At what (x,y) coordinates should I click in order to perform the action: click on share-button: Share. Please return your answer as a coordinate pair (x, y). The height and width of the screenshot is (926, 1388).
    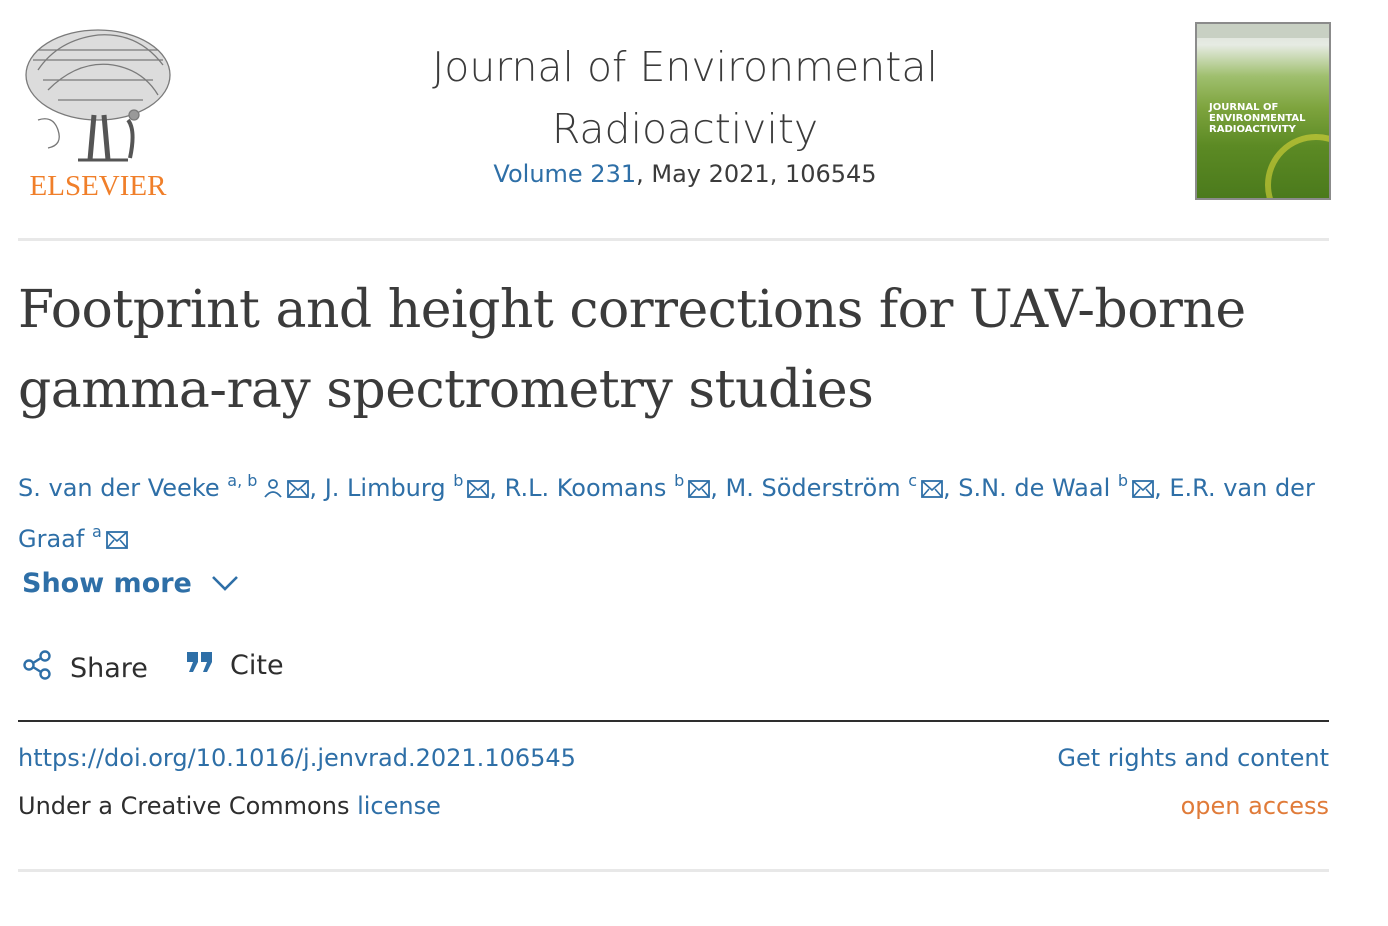
    Looking at the image, I should click on (85, 668).